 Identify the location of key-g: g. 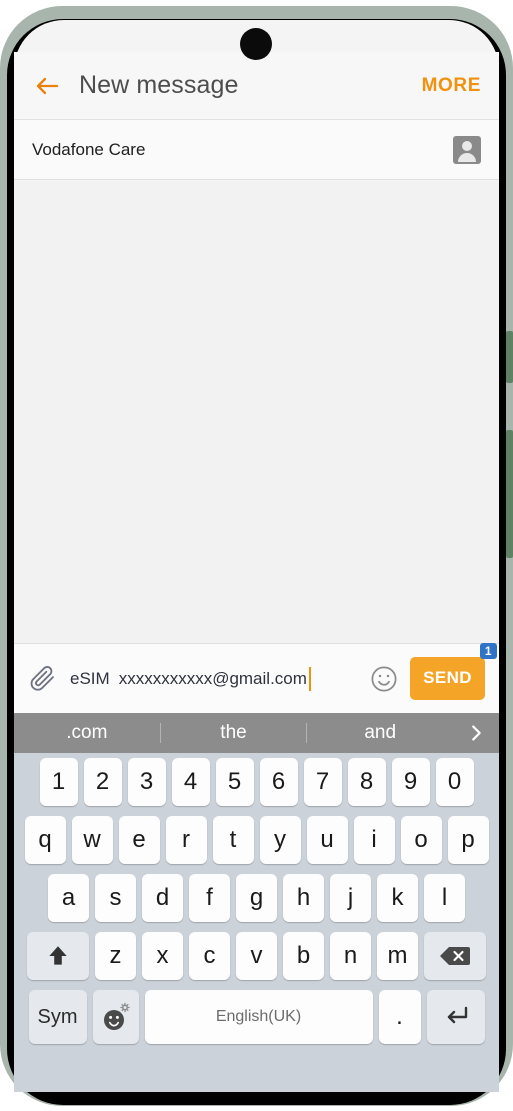
(256, 898).